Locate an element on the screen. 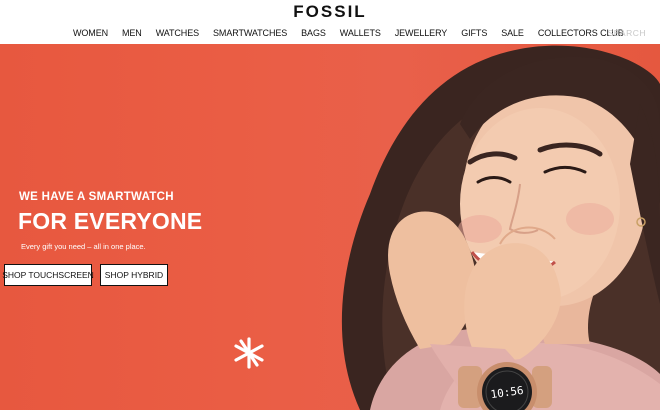  nav-jewellery: JEWELLERY is located at coordinates (421, 33).